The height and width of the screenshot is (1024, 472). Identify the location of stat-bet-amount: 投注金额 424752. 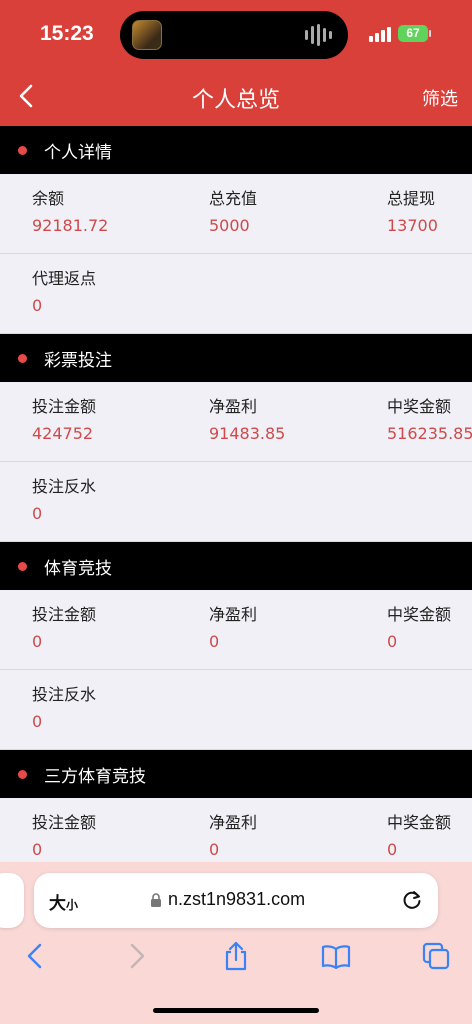
(64, 420).